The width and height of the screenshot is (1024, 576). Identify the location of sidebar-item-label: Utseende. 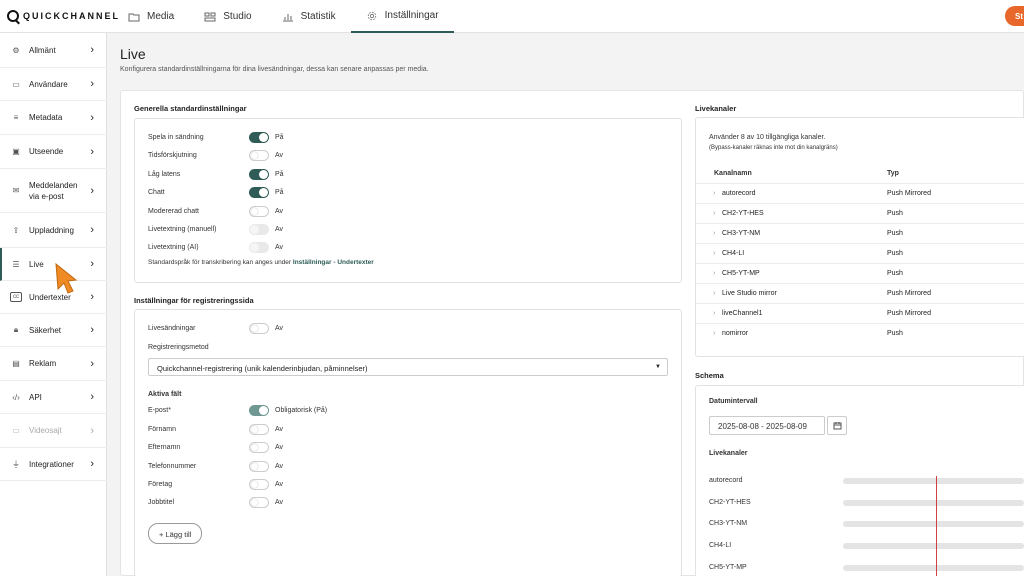
(46, 151).